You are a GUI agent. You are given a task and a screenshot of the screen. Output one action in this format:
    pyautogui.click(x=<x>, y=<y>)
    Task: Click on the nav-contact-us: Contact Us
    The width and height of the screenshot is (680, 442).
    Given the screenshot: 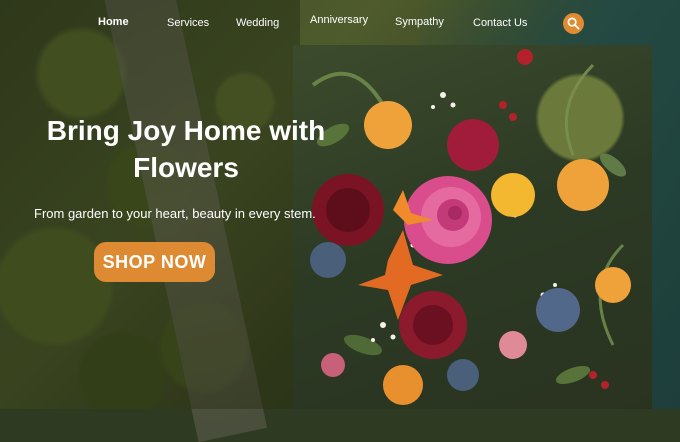 What is the action you would take?
    pyautogui.click(x=500, y=23)
    